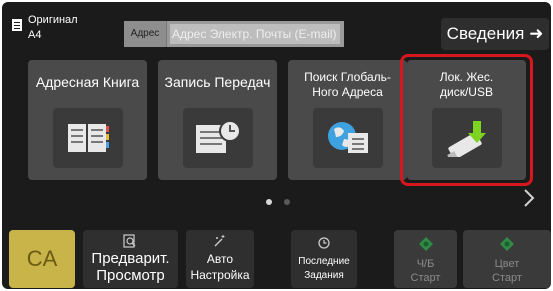  I want to click on address-book-tile: Адресная Книга, so click(87, 120).